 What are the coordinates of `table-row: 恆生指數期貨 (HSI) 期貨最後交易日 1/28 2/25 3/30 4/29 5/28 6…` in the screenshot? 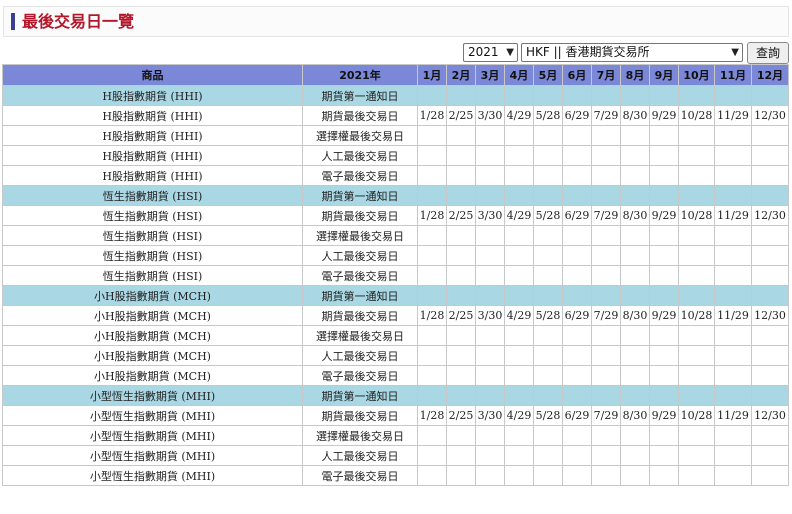 It's located at (395, 215).